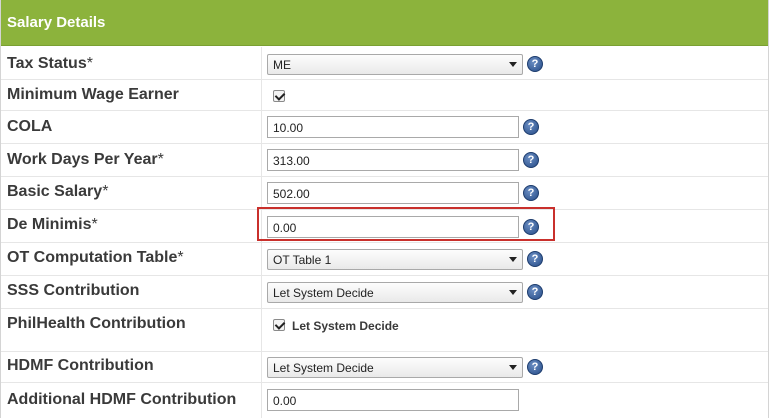 This screenshot has width=769, height=418. I want to click on panel-header: Salary Details, so click(384, 23).